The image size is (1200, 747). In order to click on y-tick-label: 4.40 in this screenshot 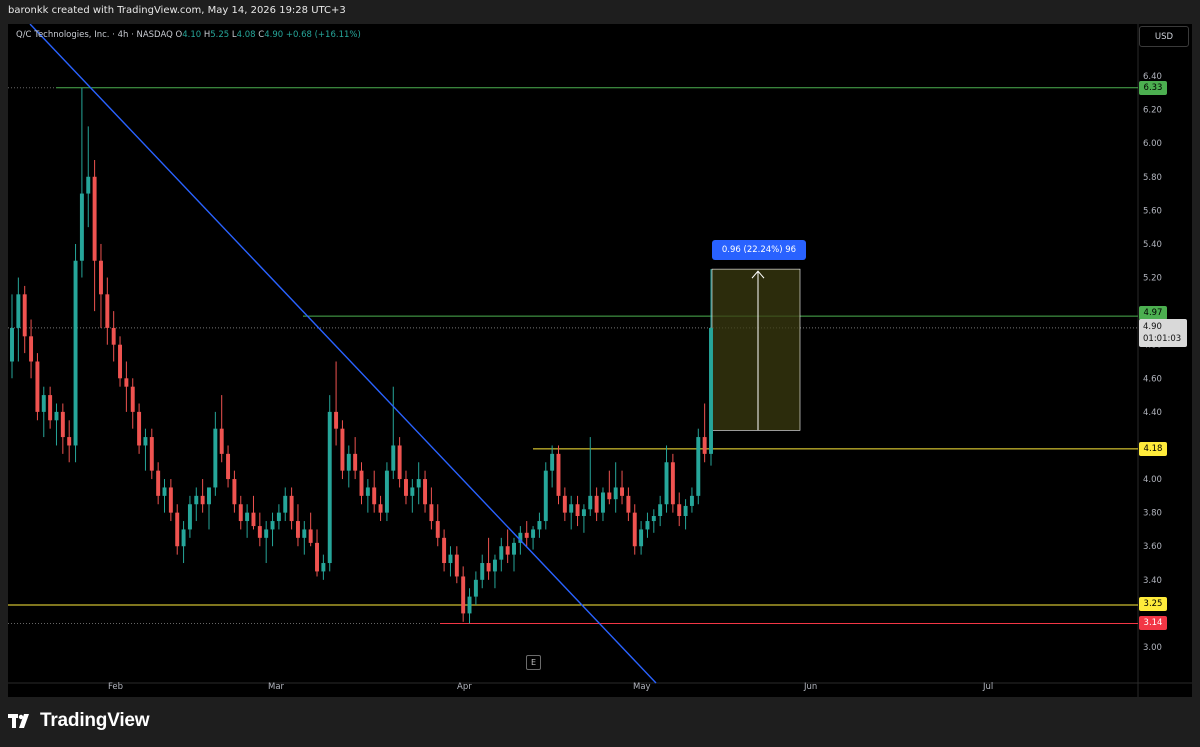, I will do `click(1152, 413)`.